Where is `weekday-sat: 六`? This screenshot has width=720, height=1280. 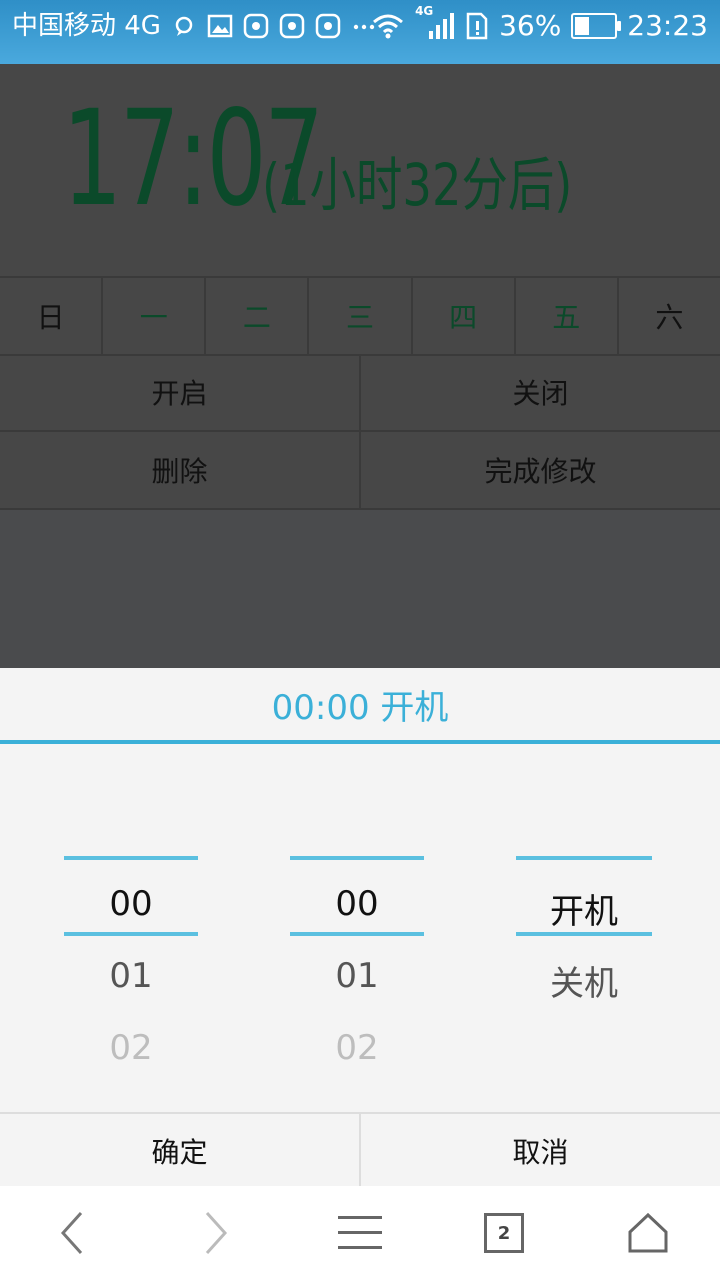
weekday-sat: 六 is located at coordinates (669, 316).